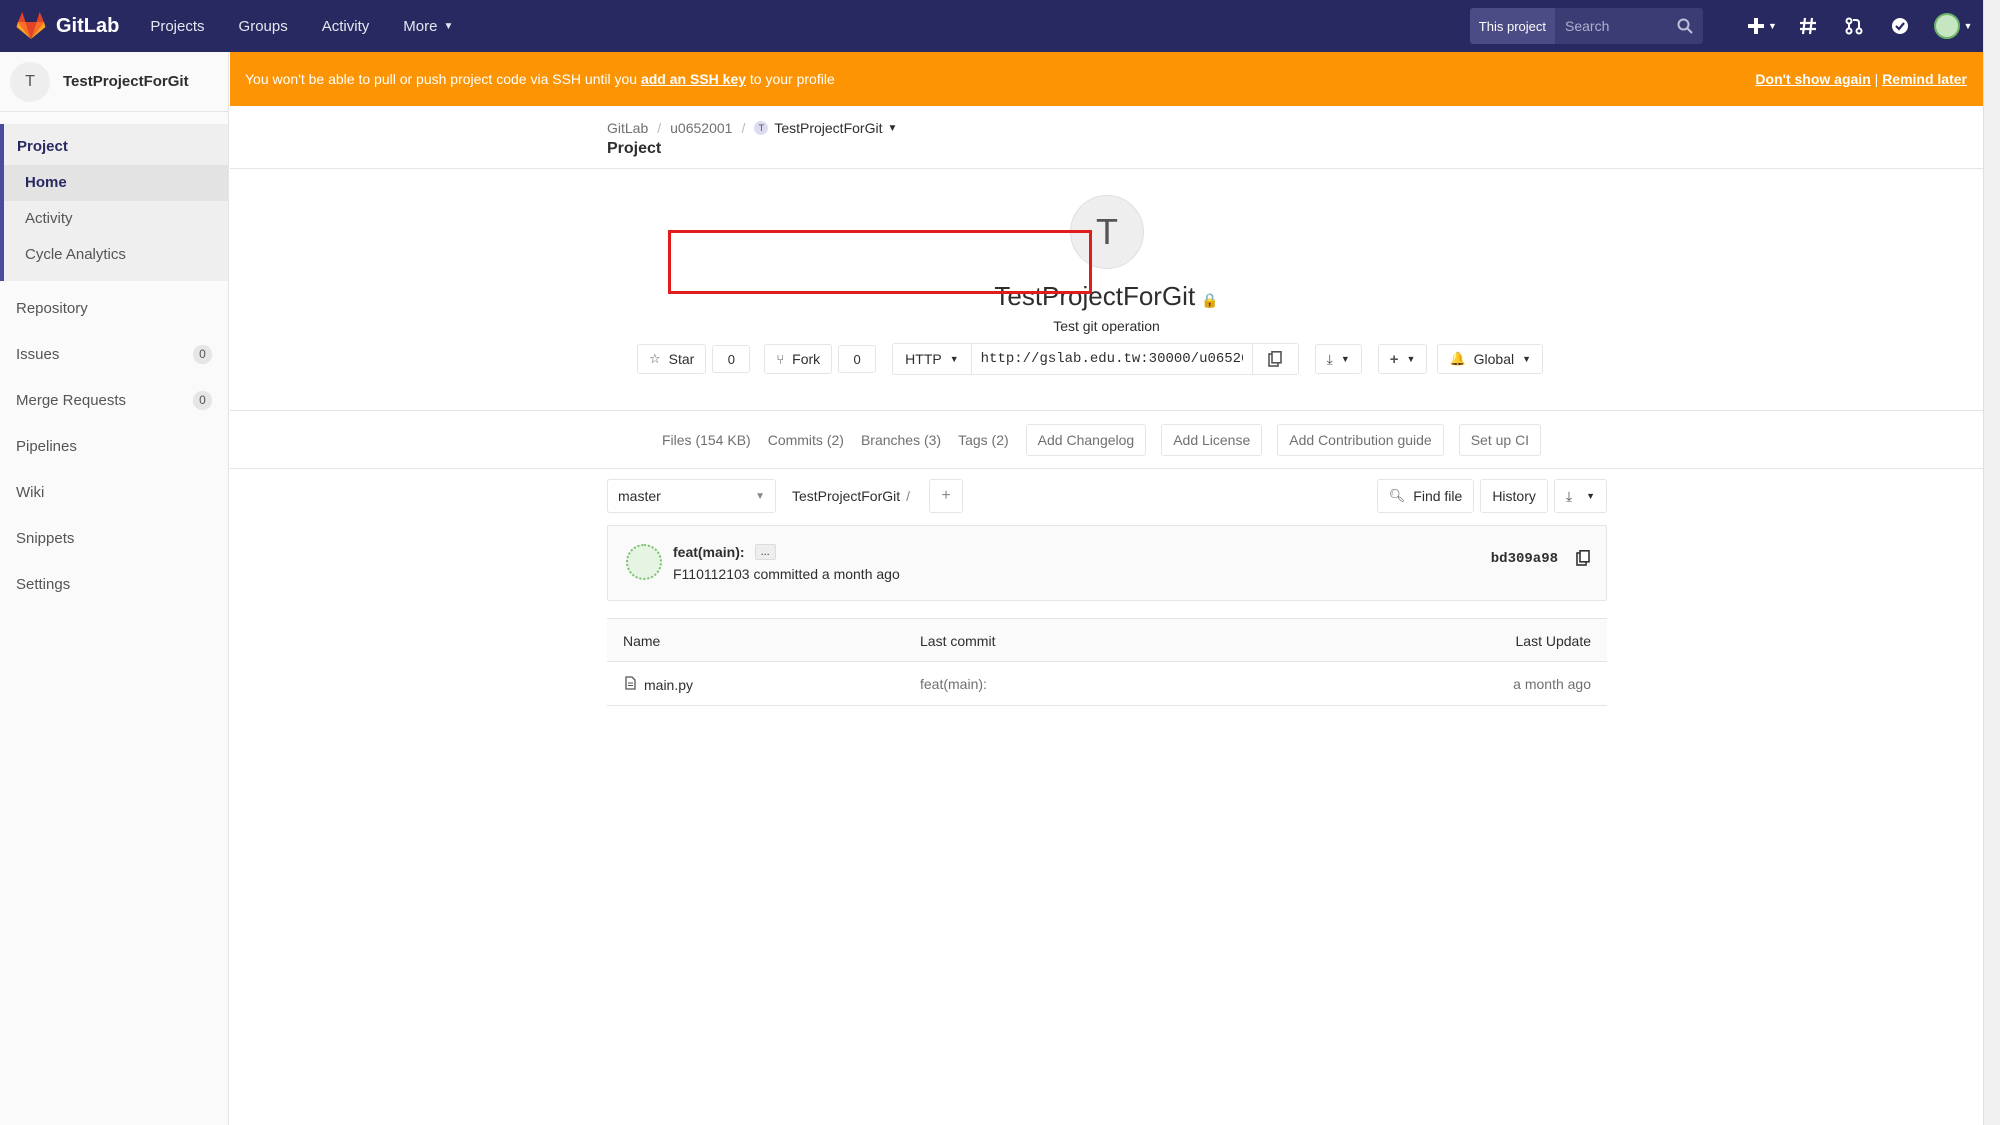  Describe the element at coordinates (1552, 684) in the screenshot. I see `file-last-update: a month ago` at that location.